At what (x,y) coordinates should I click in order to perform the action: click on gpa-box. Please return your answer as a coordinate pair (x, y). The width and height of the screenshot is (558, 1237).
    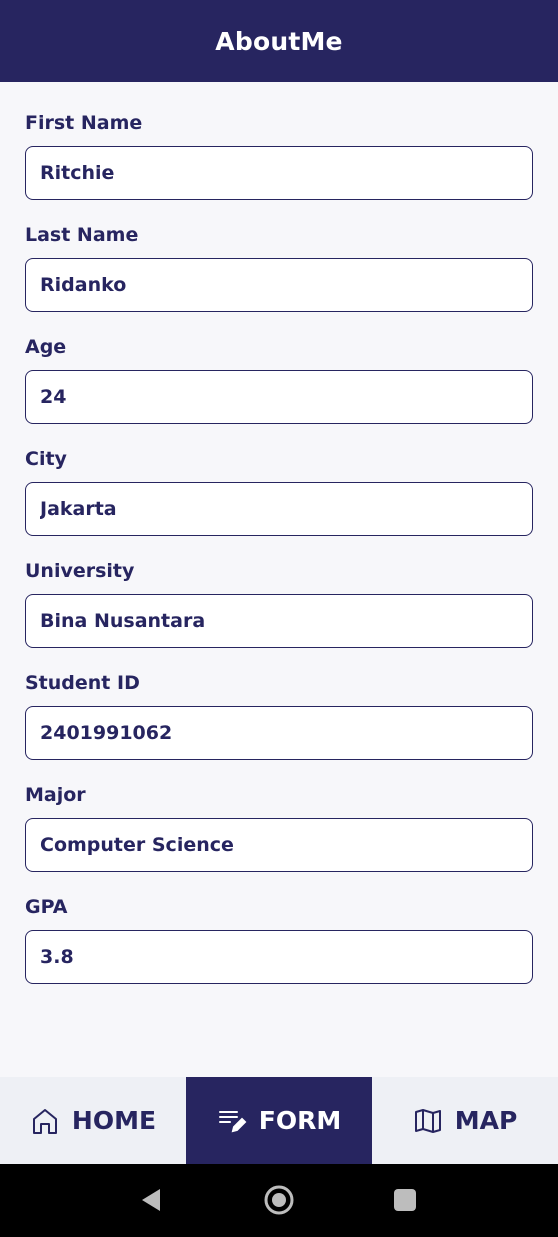
    Looking at the image, I should click on (279, 957).